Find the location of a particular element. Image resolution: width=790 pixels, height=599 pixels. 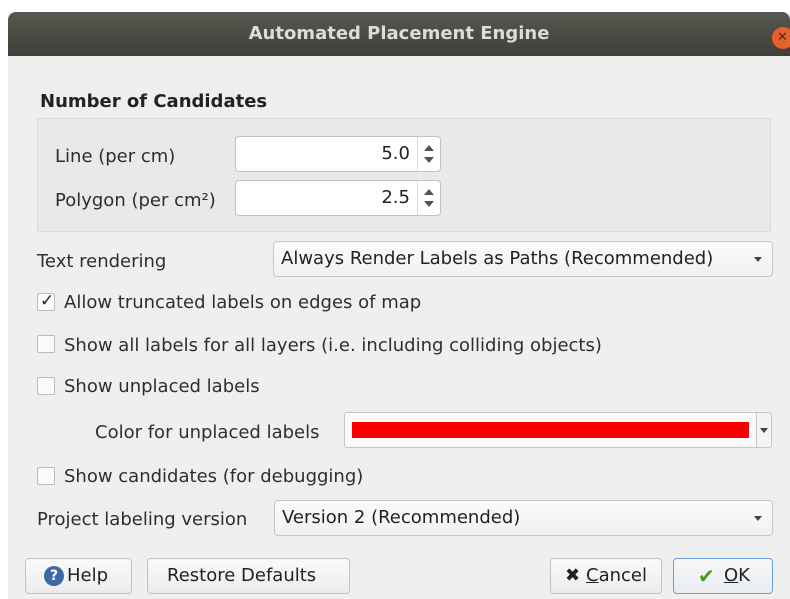

title-bar: Automated Placement Engine ✕ is located at coordinates (399, 34).